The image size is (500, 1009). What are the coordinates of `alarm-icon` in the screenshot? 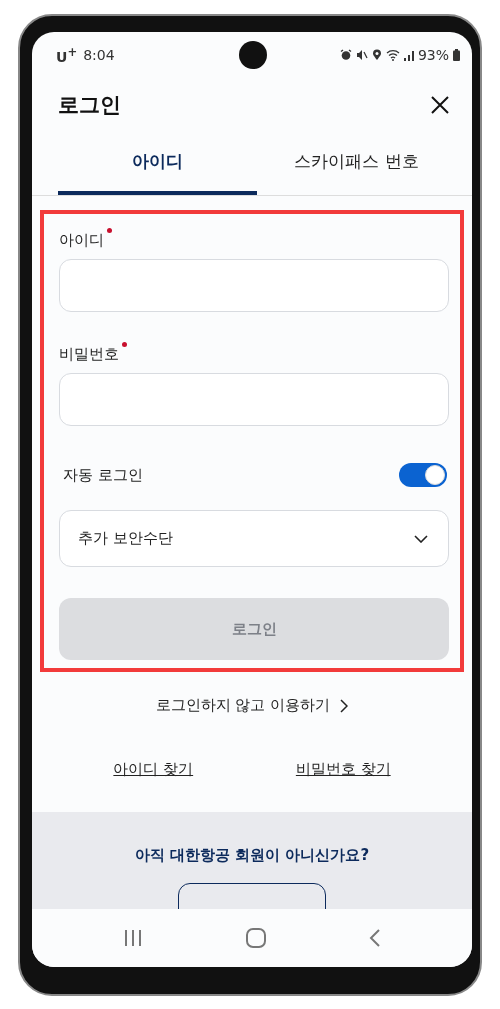 It's located at (345, 54).